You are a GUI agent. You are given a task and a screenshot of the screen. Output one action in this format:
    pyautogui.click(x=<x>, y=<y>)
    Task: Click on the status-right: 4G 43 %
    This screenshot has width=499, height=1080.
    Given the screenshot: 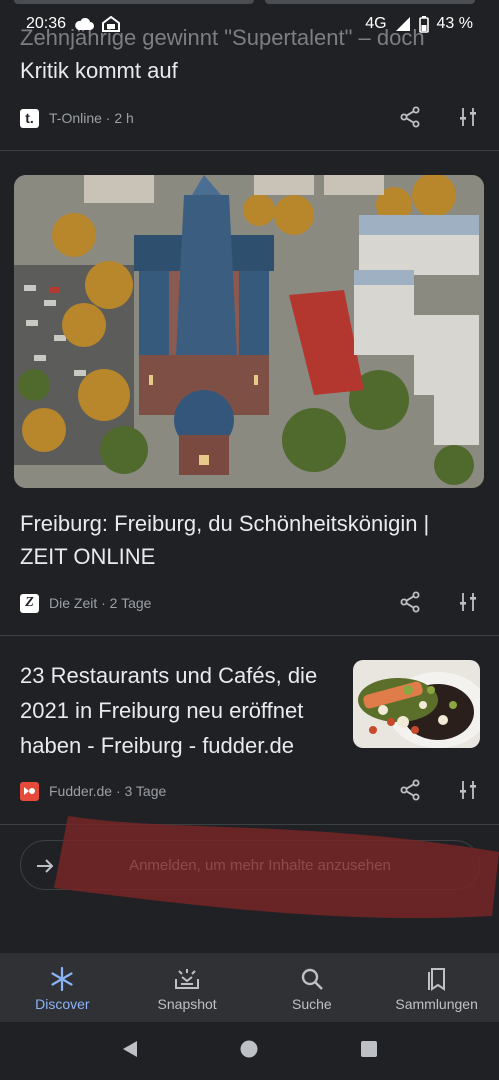 What is the action you would take?
    pyautogui.click(x=419, y=24)
    